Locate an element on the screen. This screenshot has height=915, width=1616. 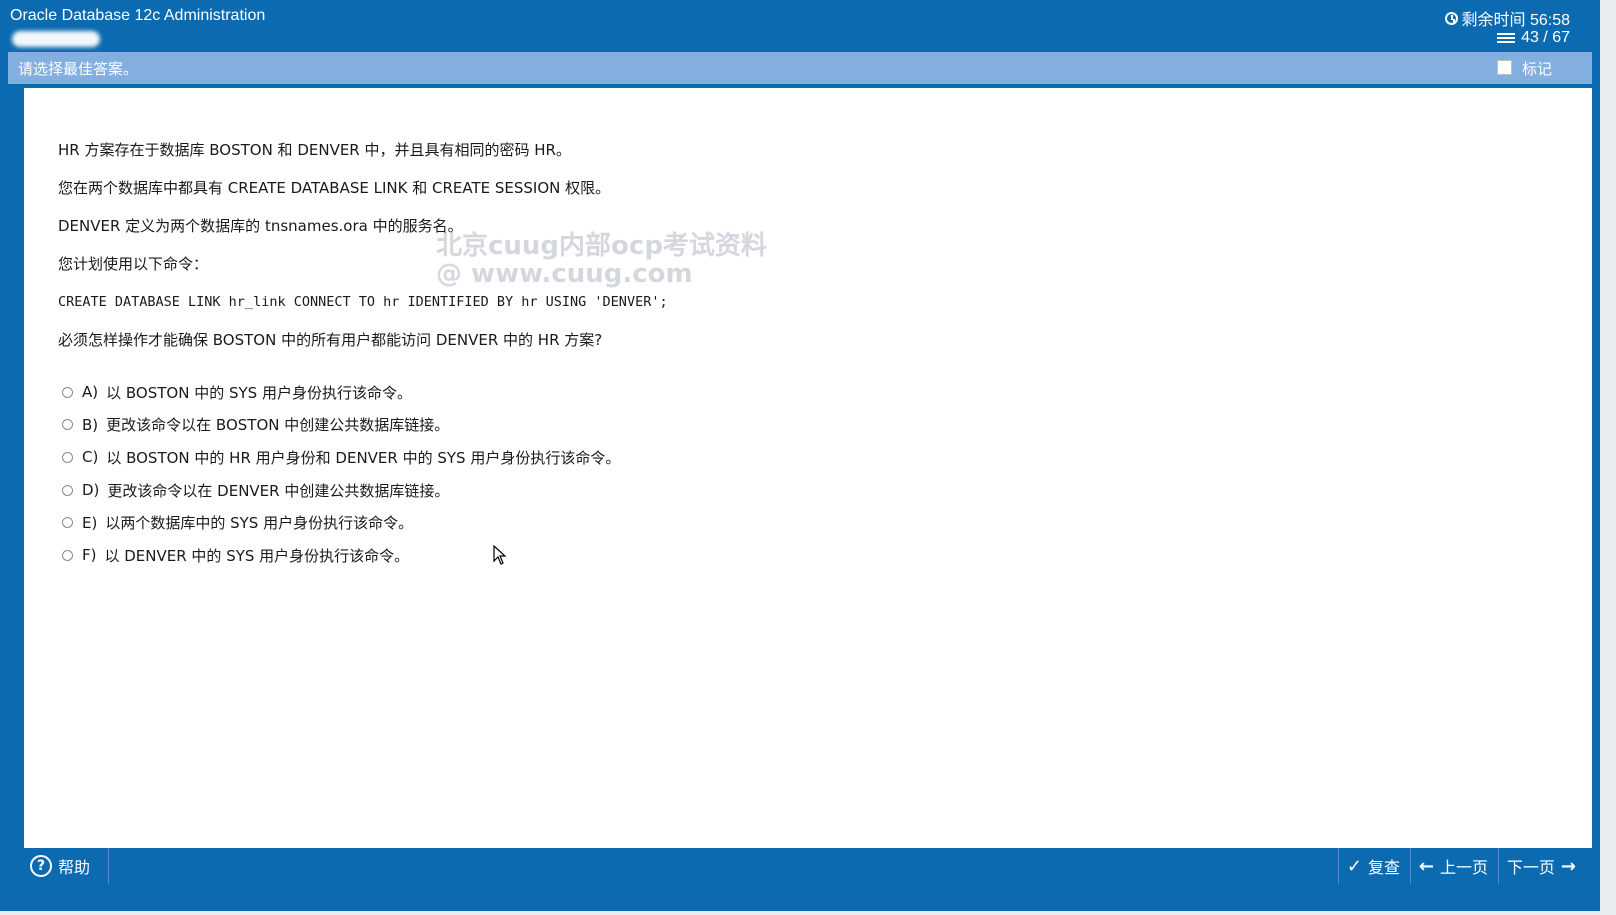
option-f: F) 以 DENVER 中的 SYS 用户身份执行该命令。 is located at coordinates (341, 555).